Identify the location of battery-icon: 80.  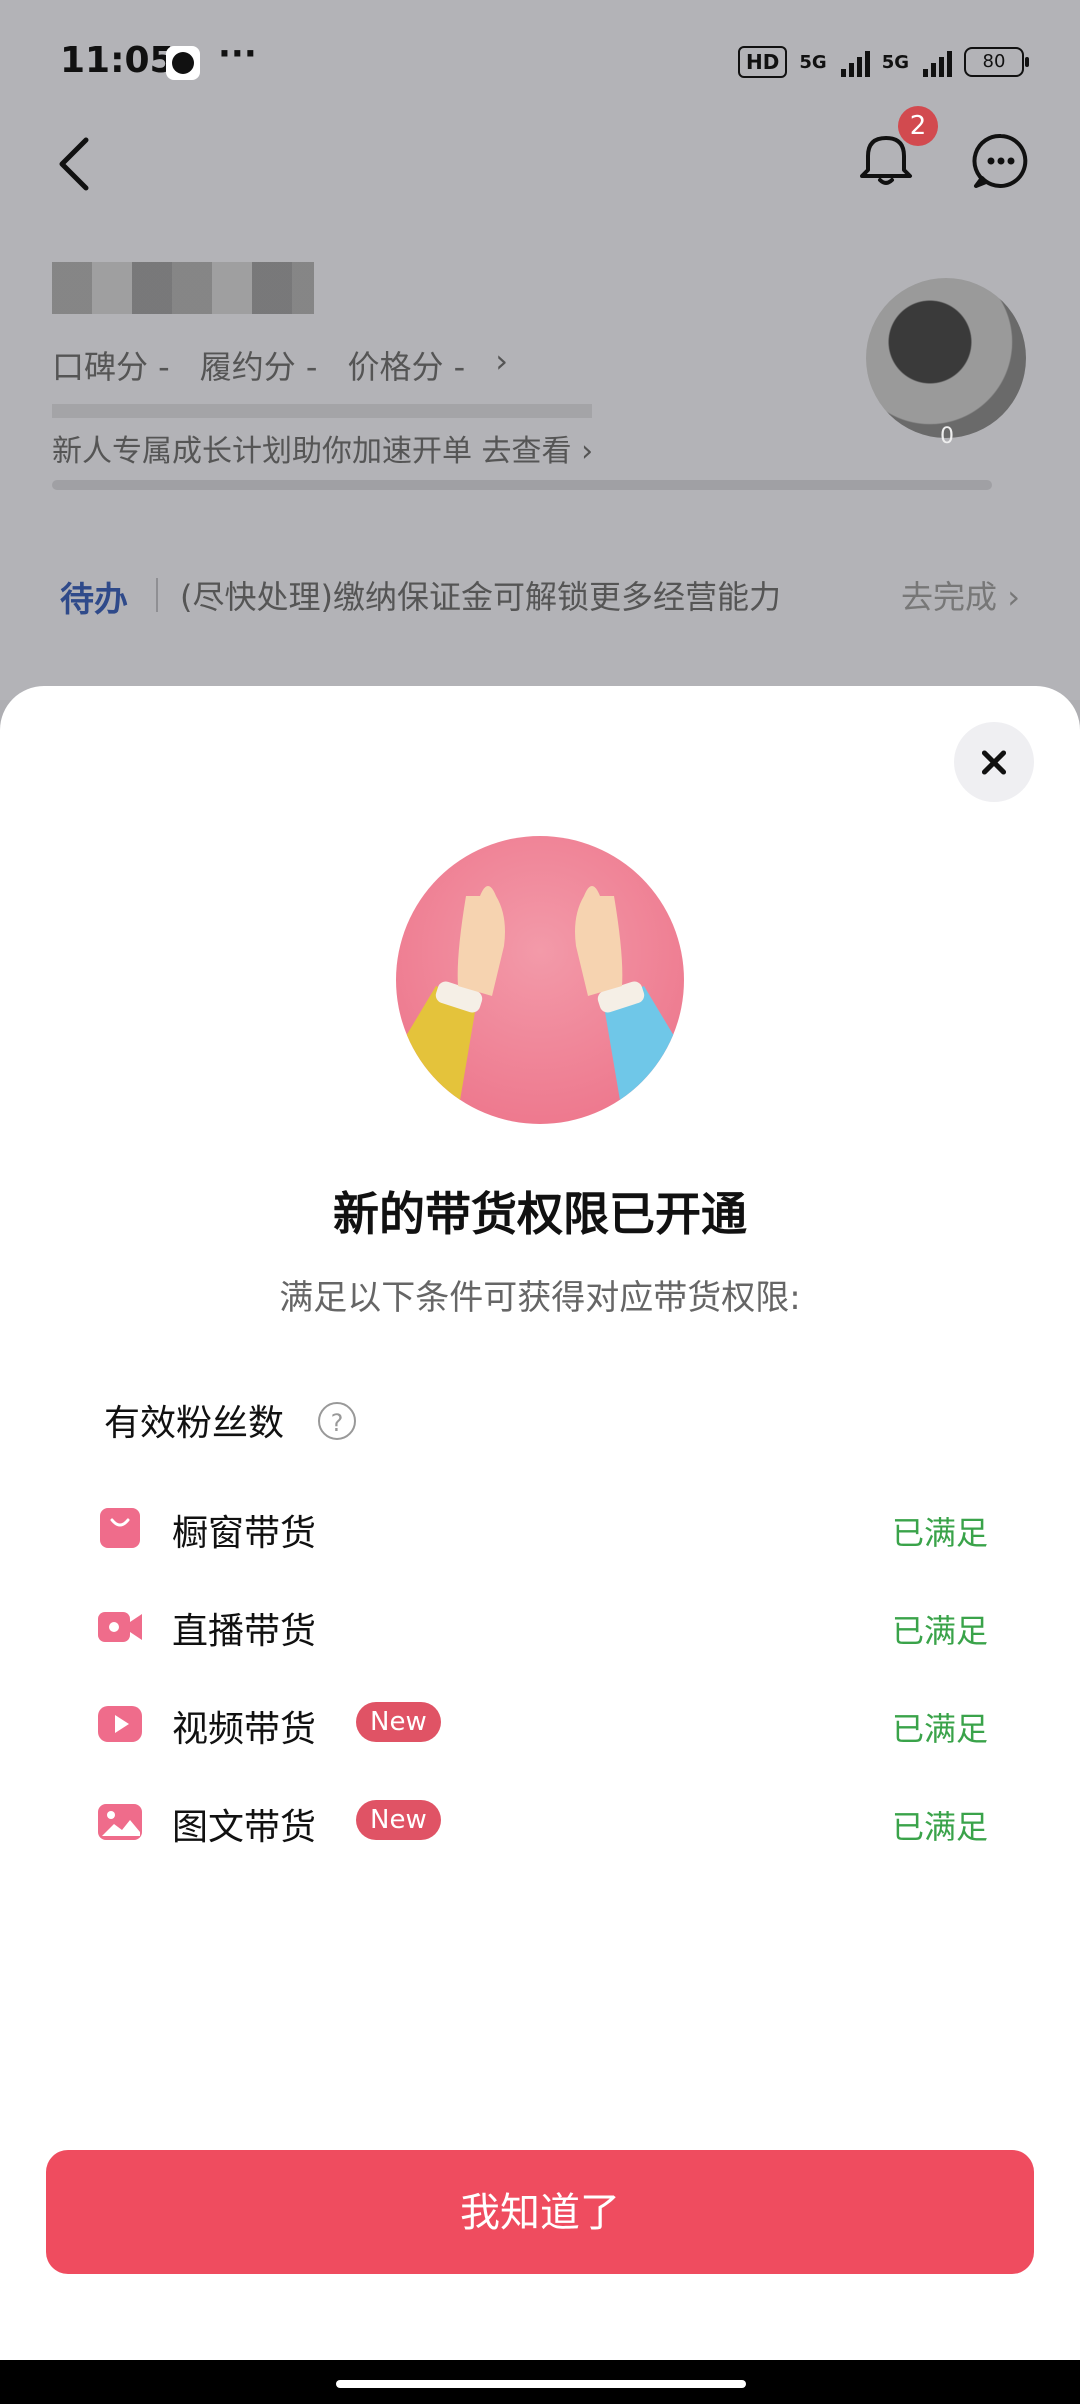
(996, 62).